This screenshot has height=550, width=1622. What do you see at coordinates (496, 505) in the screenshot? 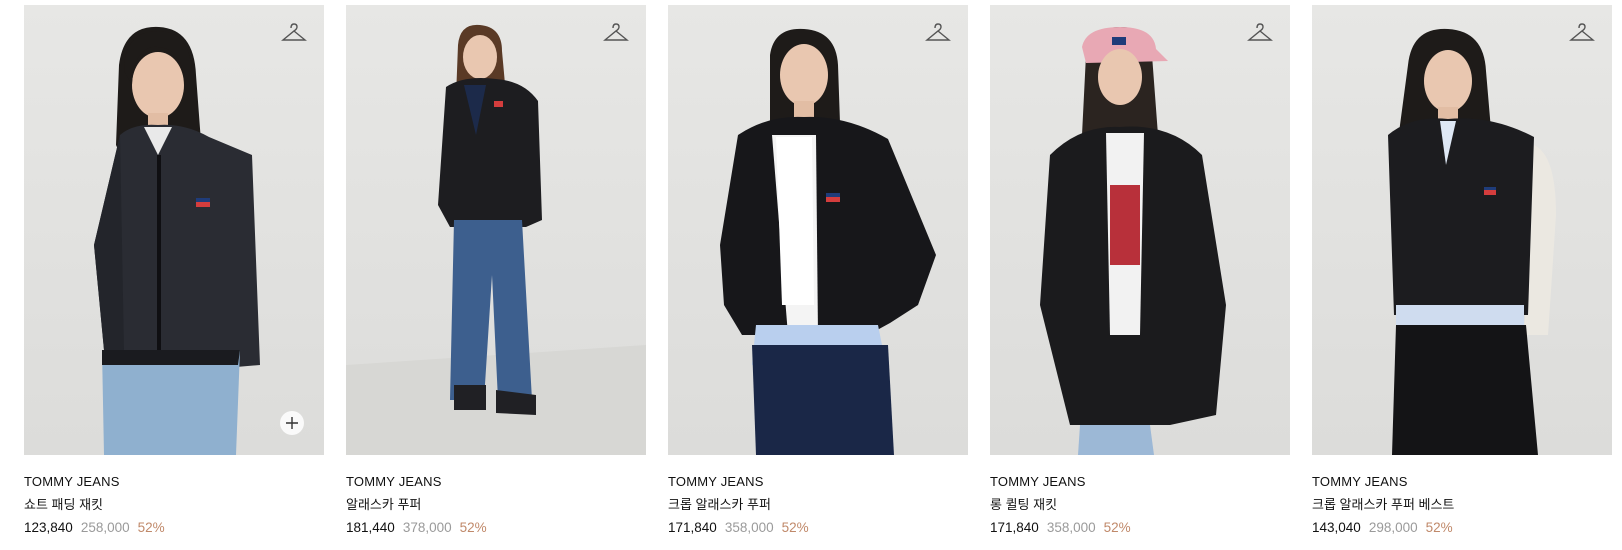
I see `product-name: 알래스카 푸퍼` at bounding box center [496, 505].